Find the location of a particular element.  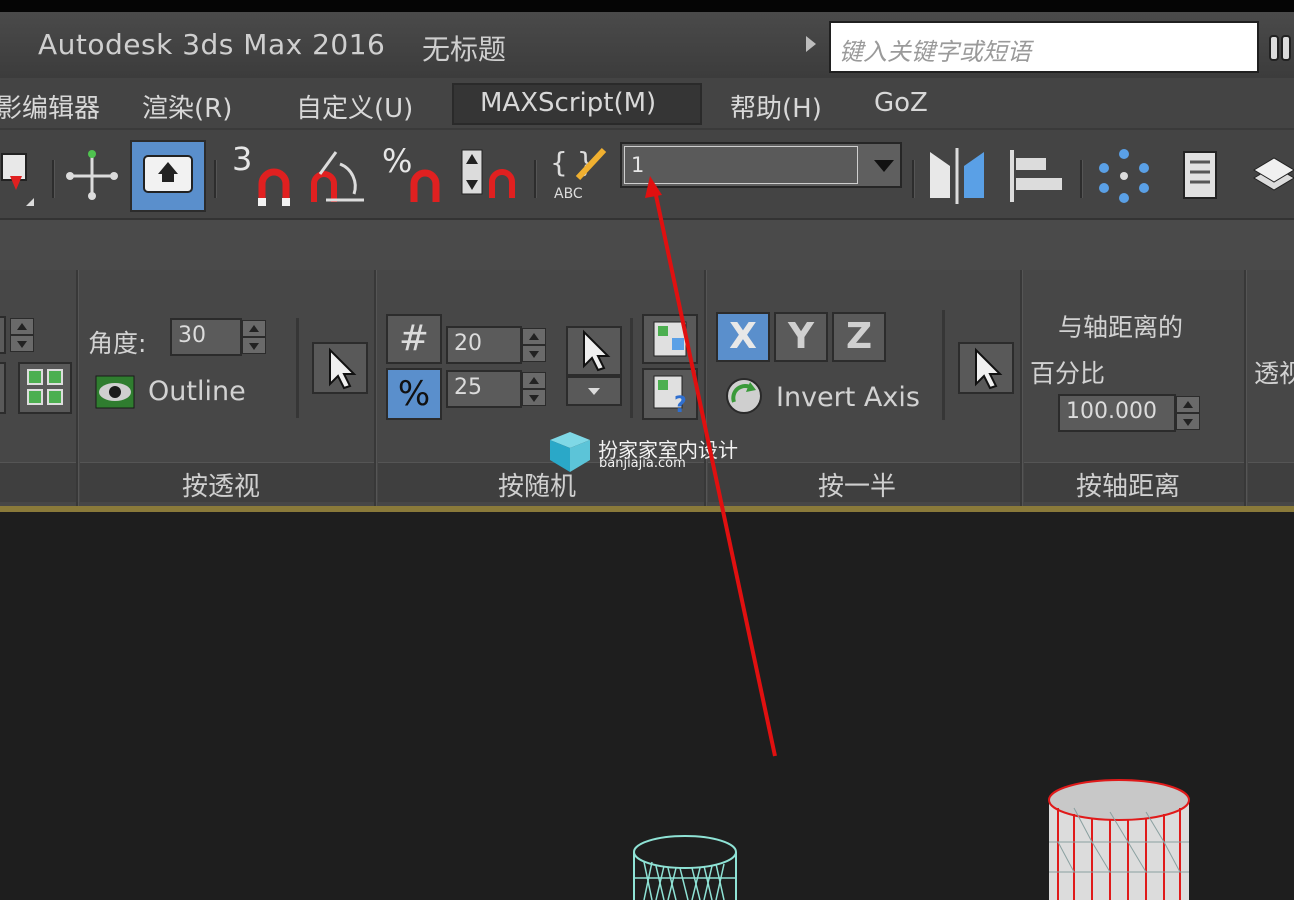

pick-button-random is located at coordinates (594, 351).